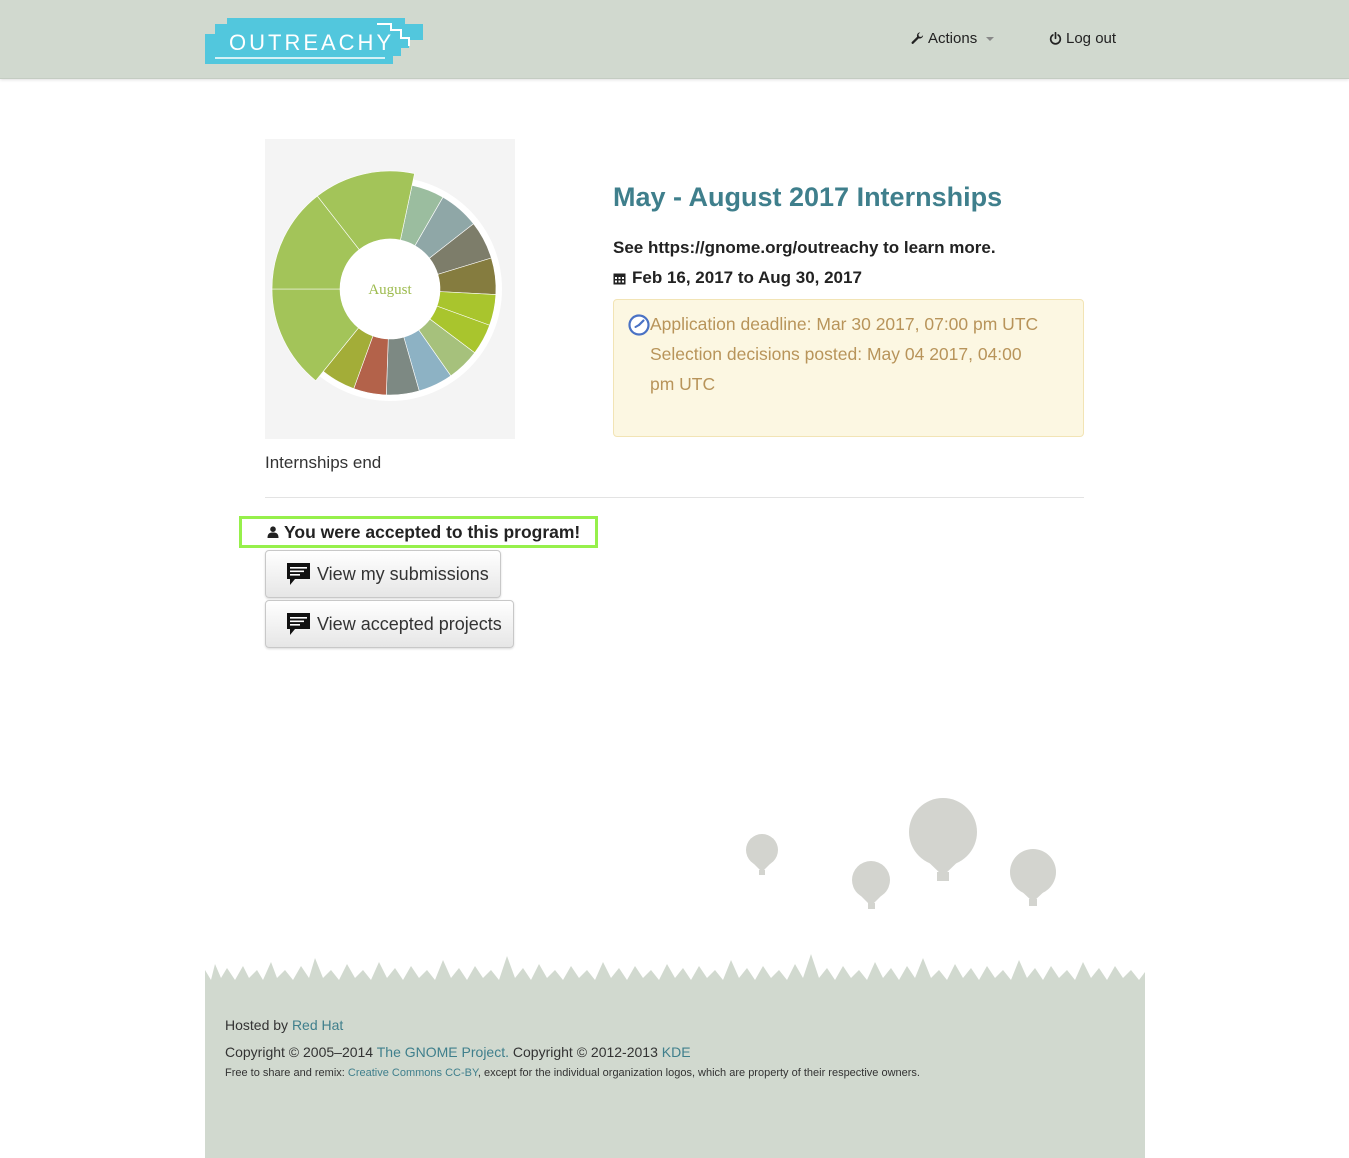  What do you see at coordinates (990, 38) in the screenshot?
I see `chevron-down-icon` at bounding box center [990, 38].